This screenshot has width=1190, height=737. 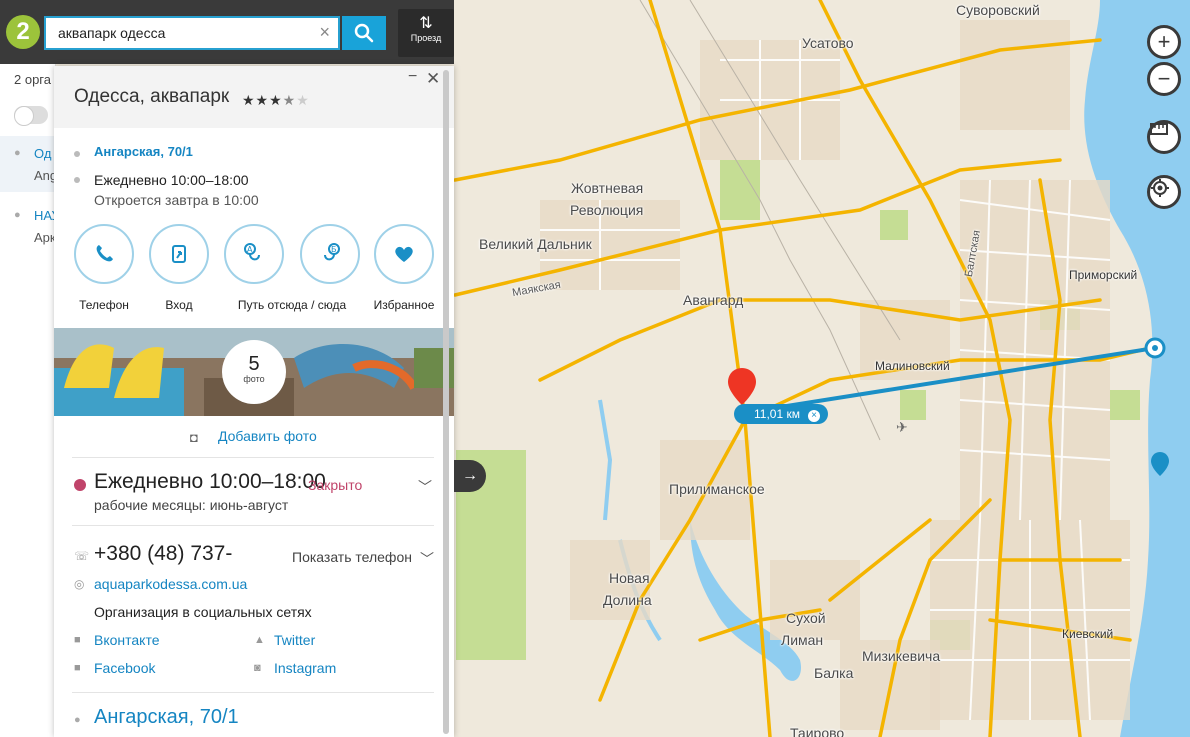 I want to click on rating-stars: ★★★★★, so click(x=276, y=100).